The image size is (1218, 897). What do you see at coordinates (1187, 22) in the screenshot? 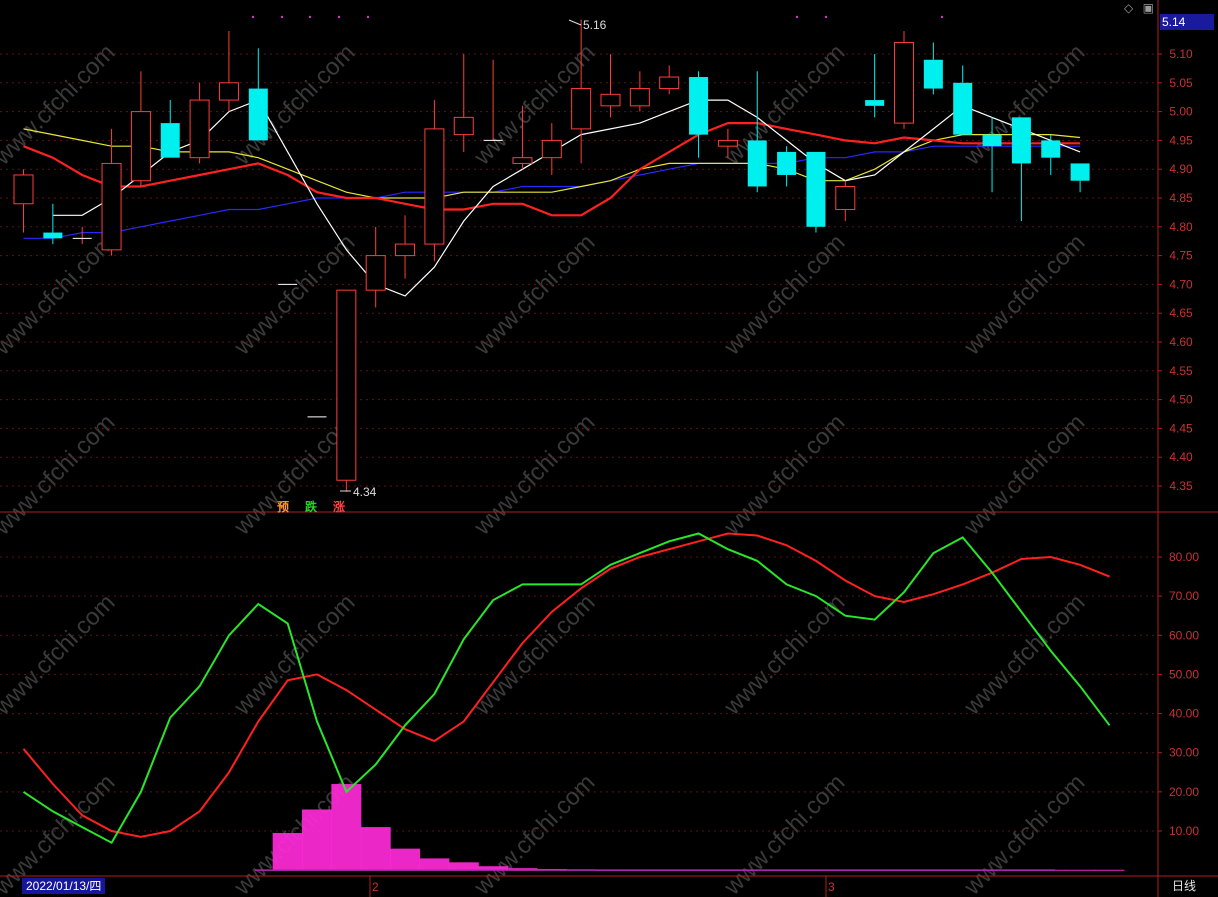
I see `current-price-badge: 5.14` at bounding box center [1187, 22].